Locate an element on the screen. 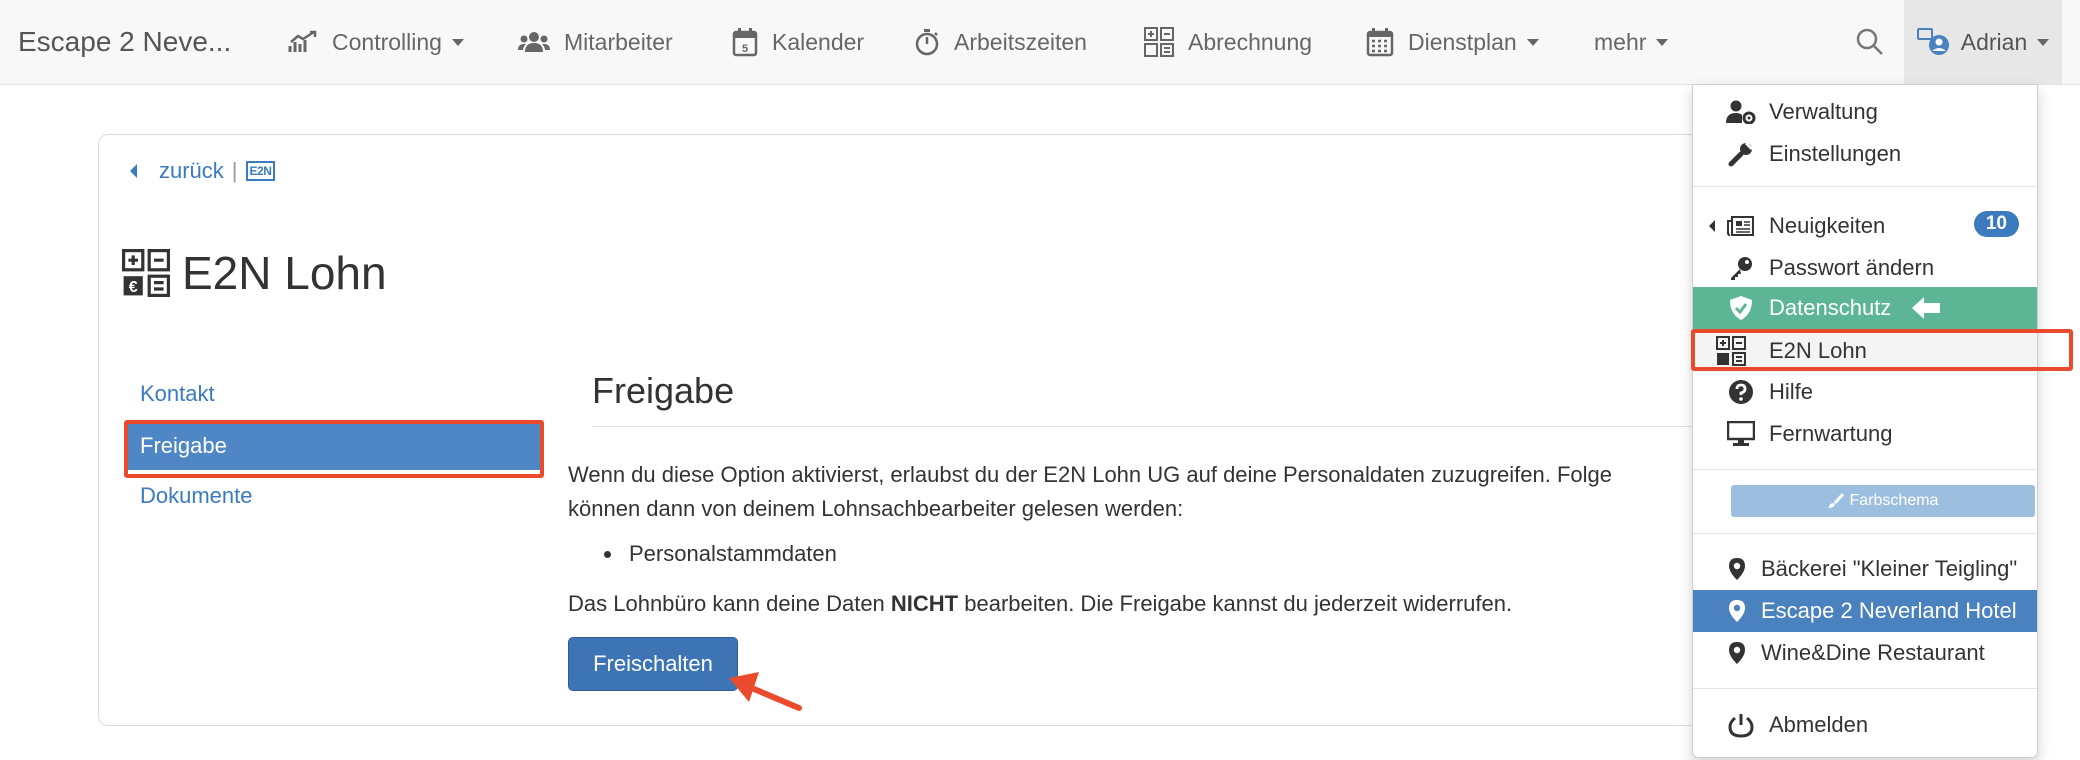 The height and width of the screenshot is (760, 2080). calendar-grid-icon is located at coordinates (1380, 42).